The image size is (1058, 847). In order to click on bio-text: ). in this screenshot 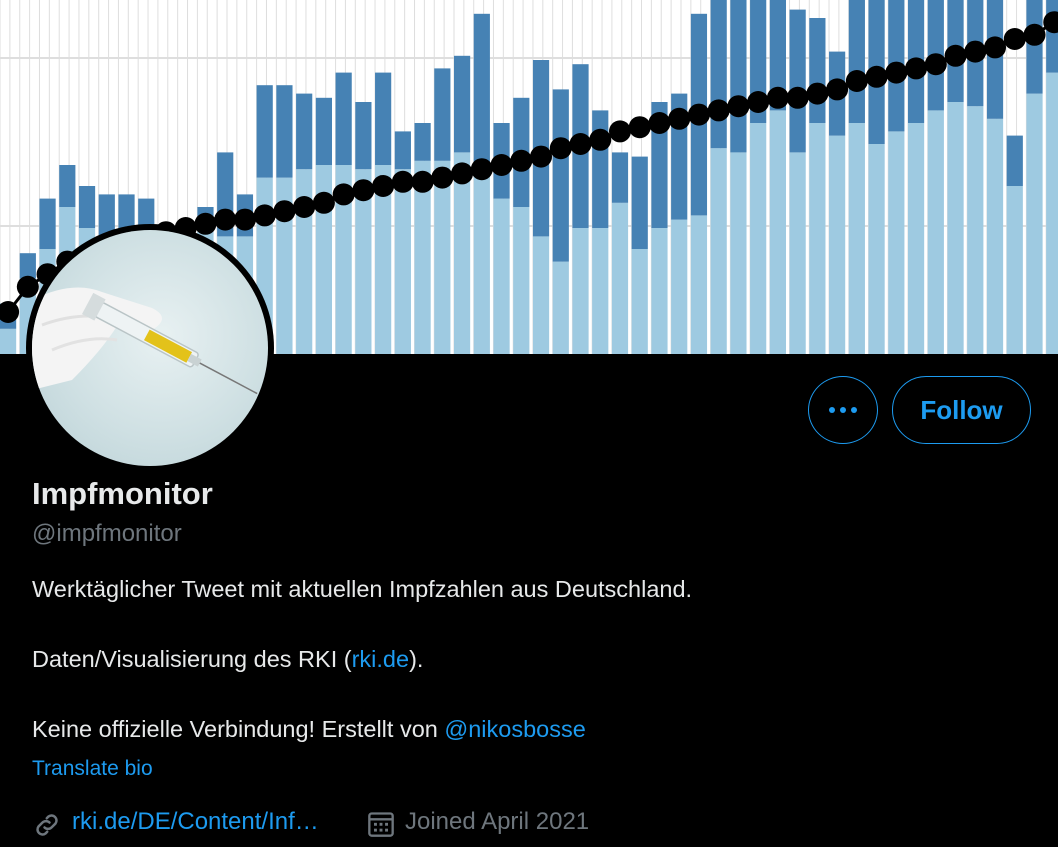, I will do `click(416, 659)`.